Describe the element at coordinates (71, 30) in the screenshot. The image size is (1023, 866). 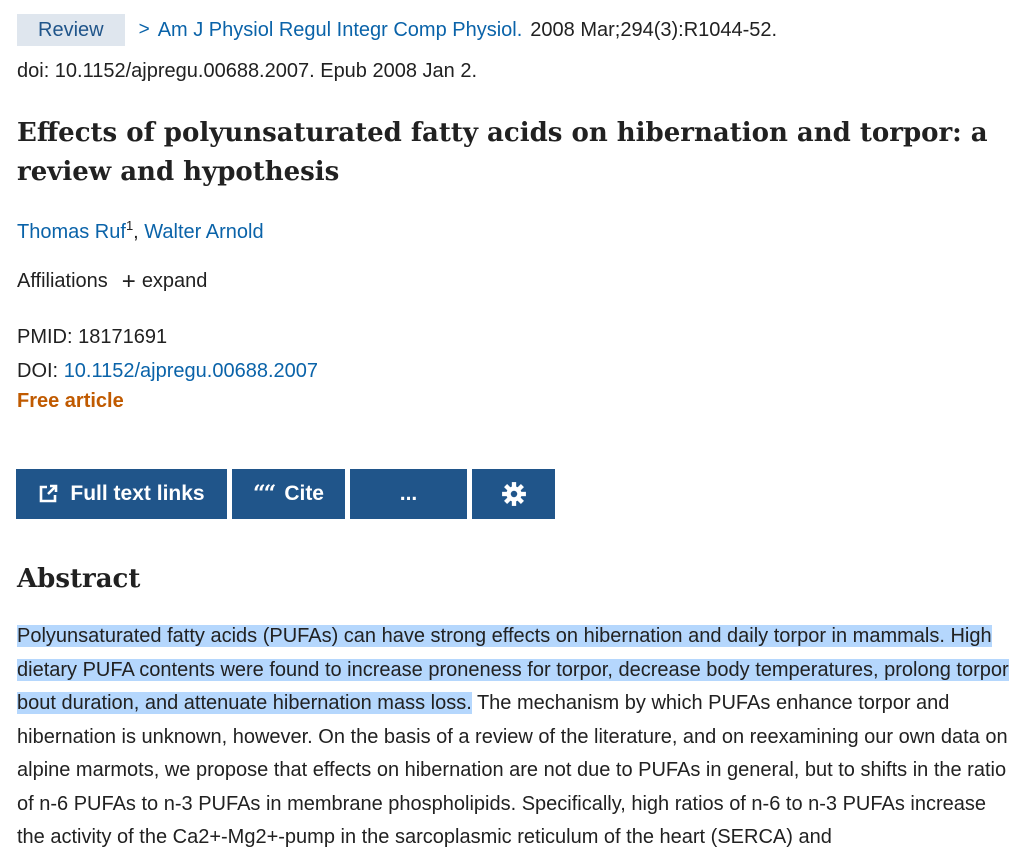
I see `review-badge: Review` at that location.